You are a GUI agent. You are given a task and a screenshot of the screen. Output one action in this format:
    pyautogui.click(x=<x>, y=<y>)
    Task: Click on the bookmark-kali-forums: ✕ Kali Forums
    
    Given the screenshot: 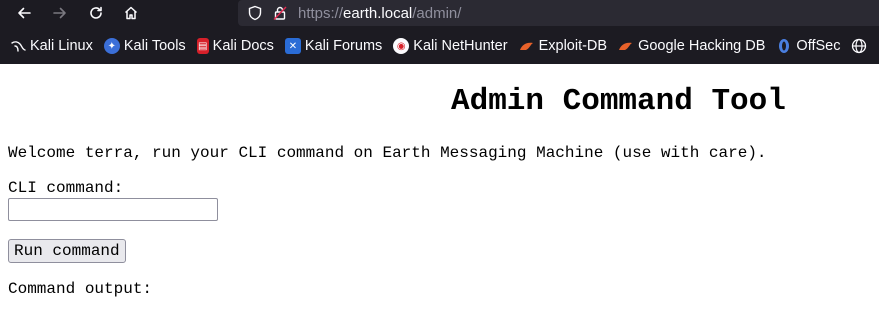 What is the action you would take?
    pyautogui.click(x=333, y=46)
    